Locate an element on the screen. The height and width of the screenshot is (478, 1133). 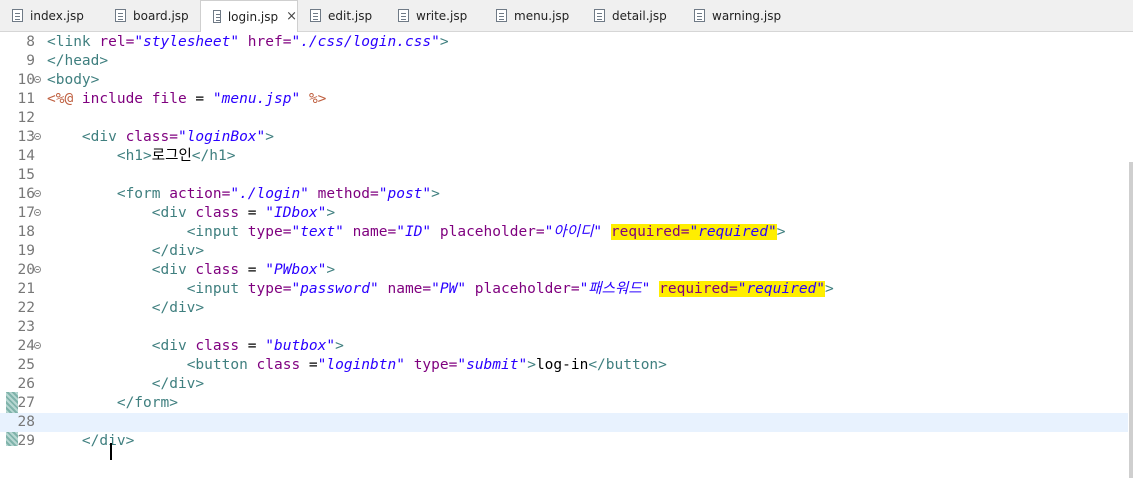
code-line: 16 <form action="./login" method="post"> is located at coordinates (564, 194).